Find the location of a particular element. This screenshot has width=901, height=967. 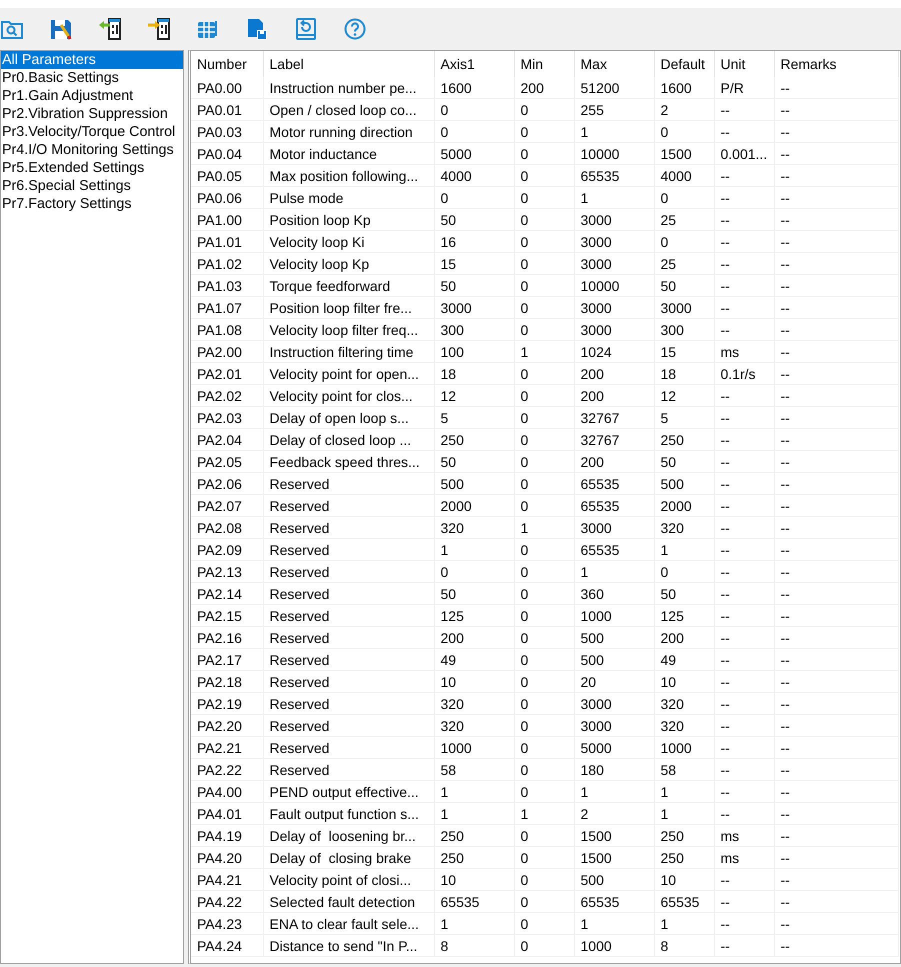

column-header: Min is located at coordinates (544, 64).